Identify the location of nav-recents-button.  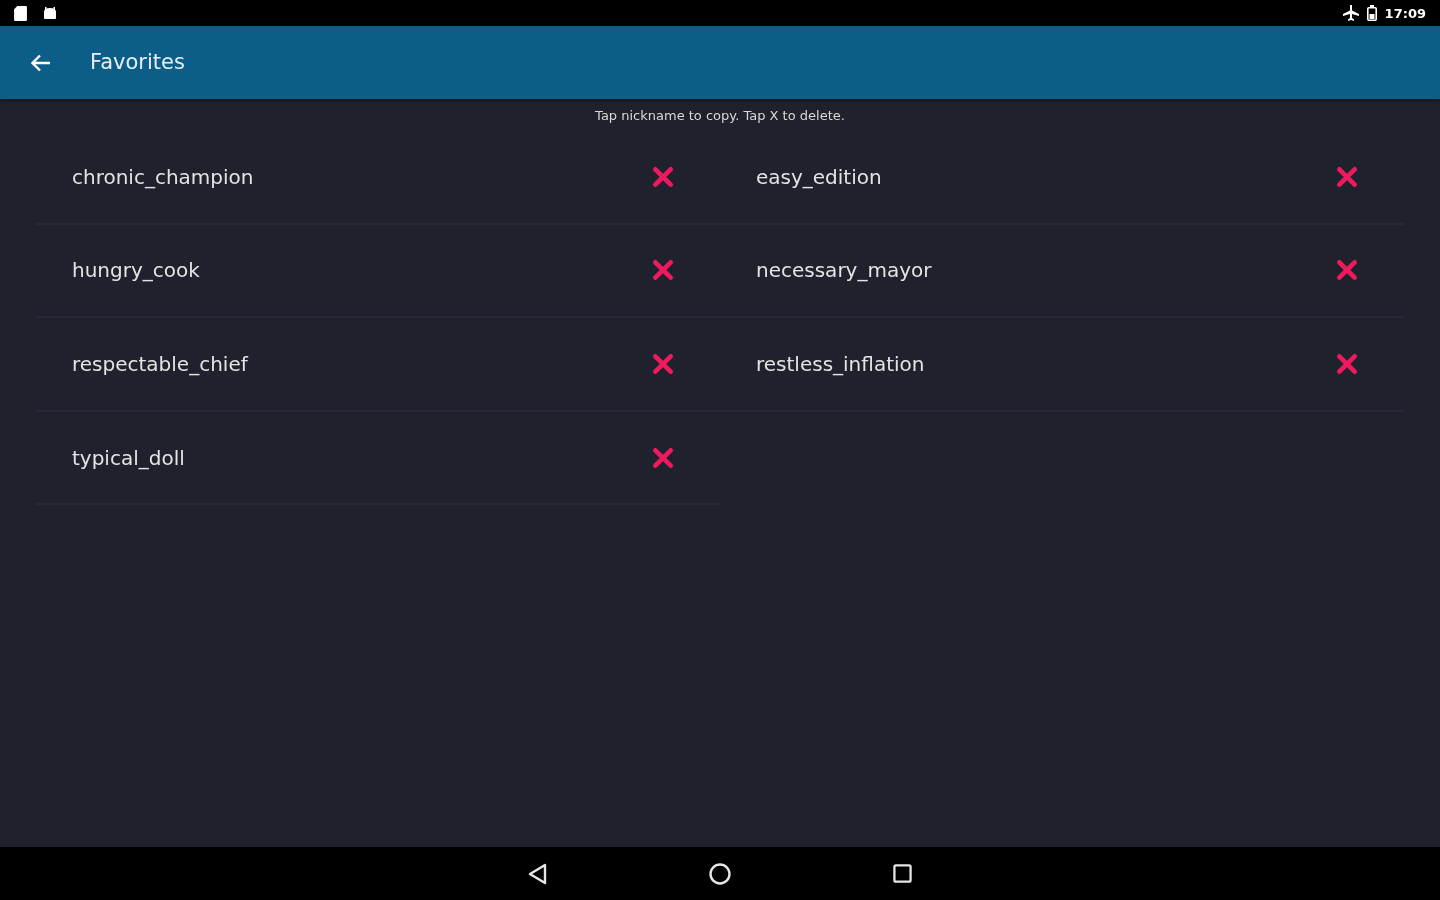
(902, 873).